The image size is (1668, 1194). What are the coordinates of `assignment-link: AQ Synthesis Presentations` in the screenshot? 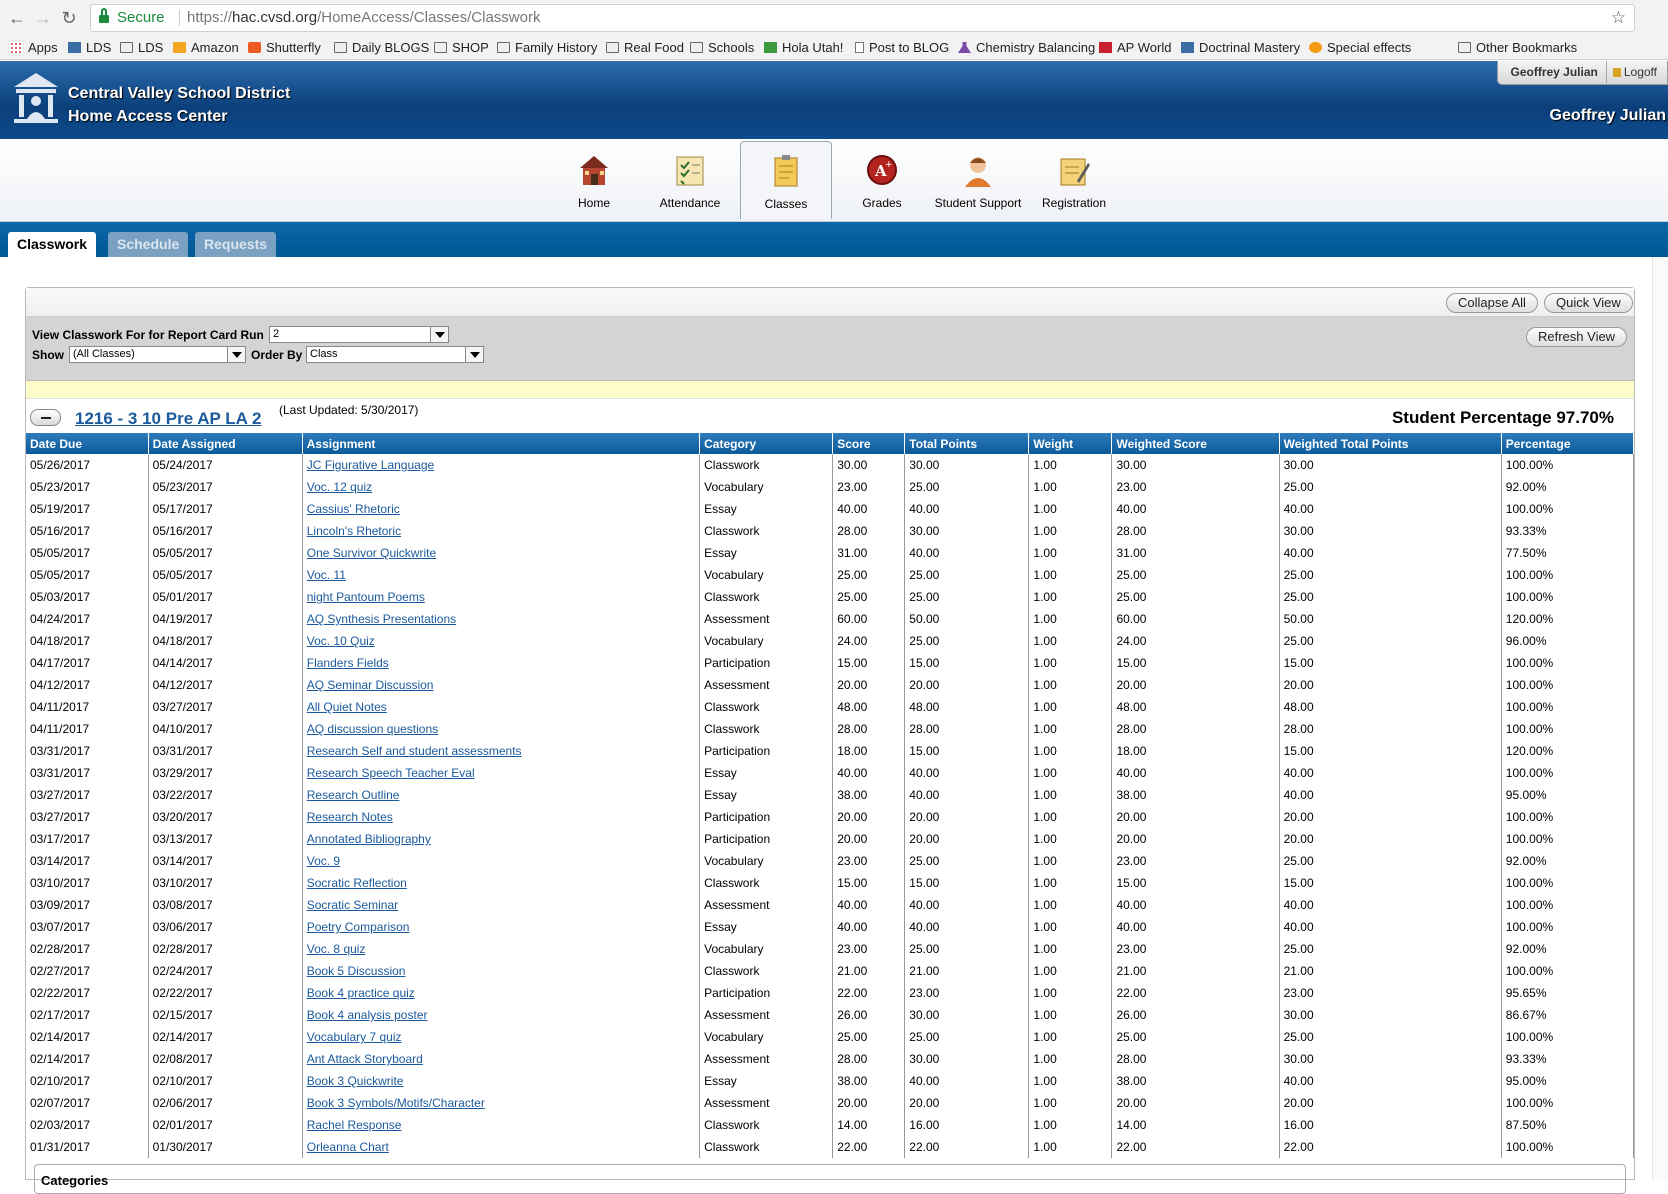 It's located at (381, 619).